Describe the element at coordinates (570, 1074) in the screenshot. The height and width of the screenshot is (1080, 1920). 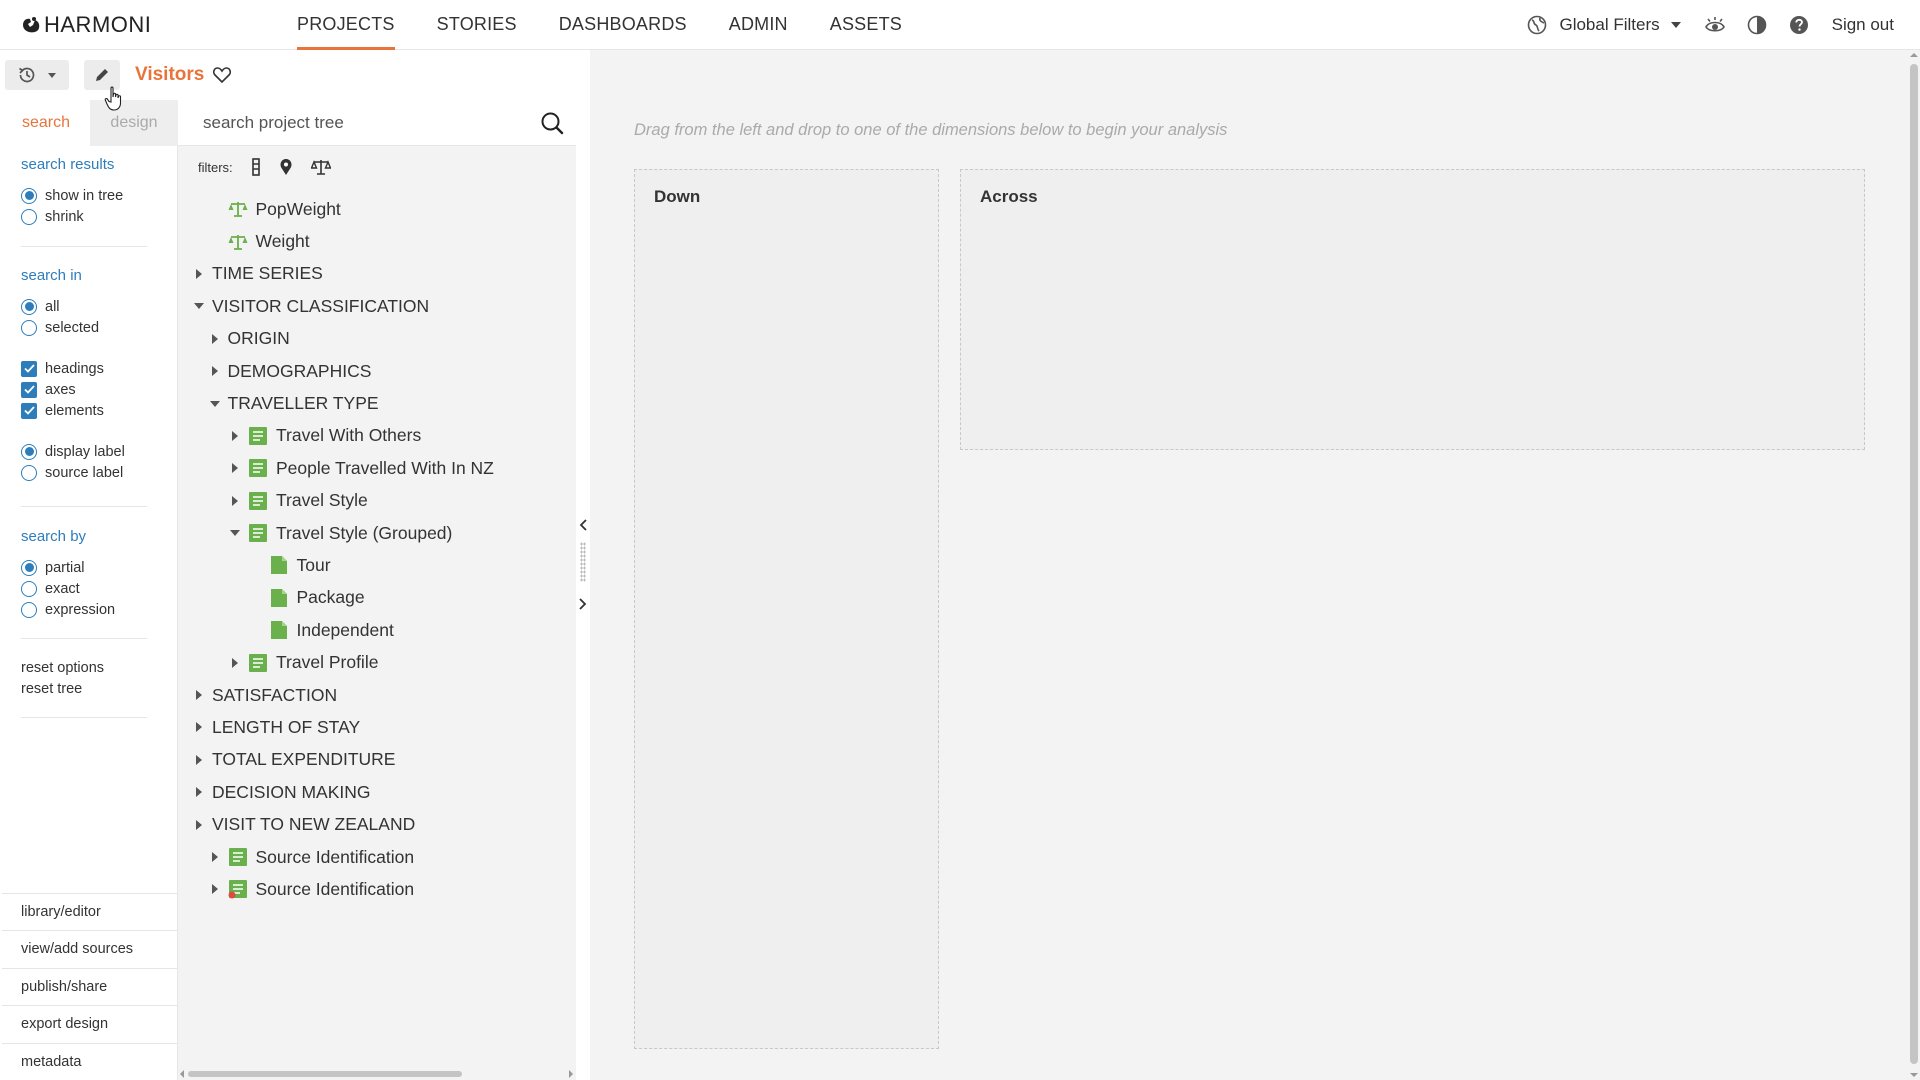
I see `scroll-right-icon` at that location.